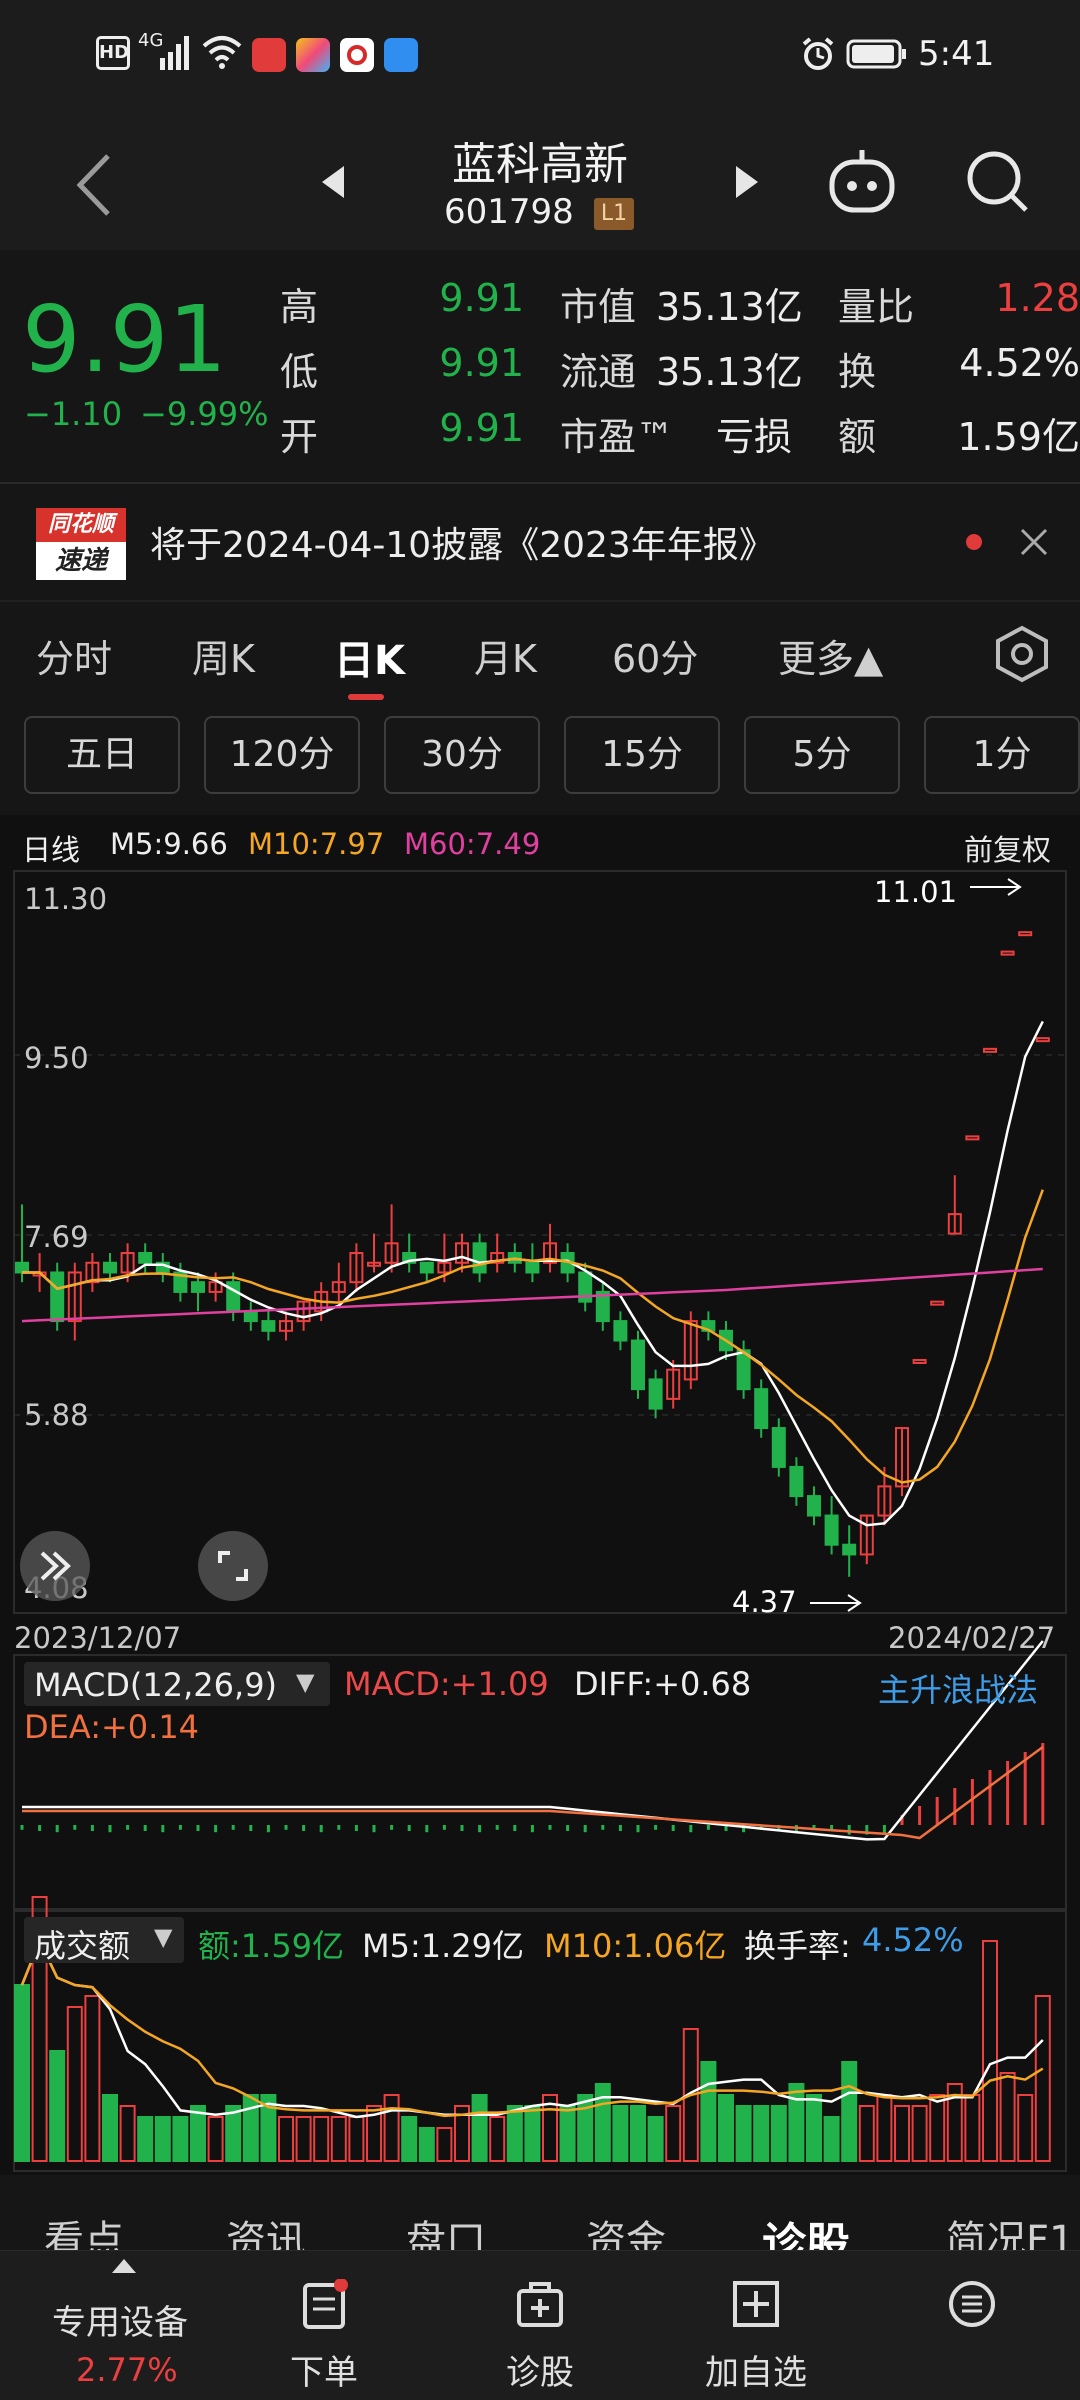 This screenshot has height=2400, width=1080. Describe the element at coordinates (446, 2229) in the screenshot. I see `tab-orderbook: 盘口` at that location.